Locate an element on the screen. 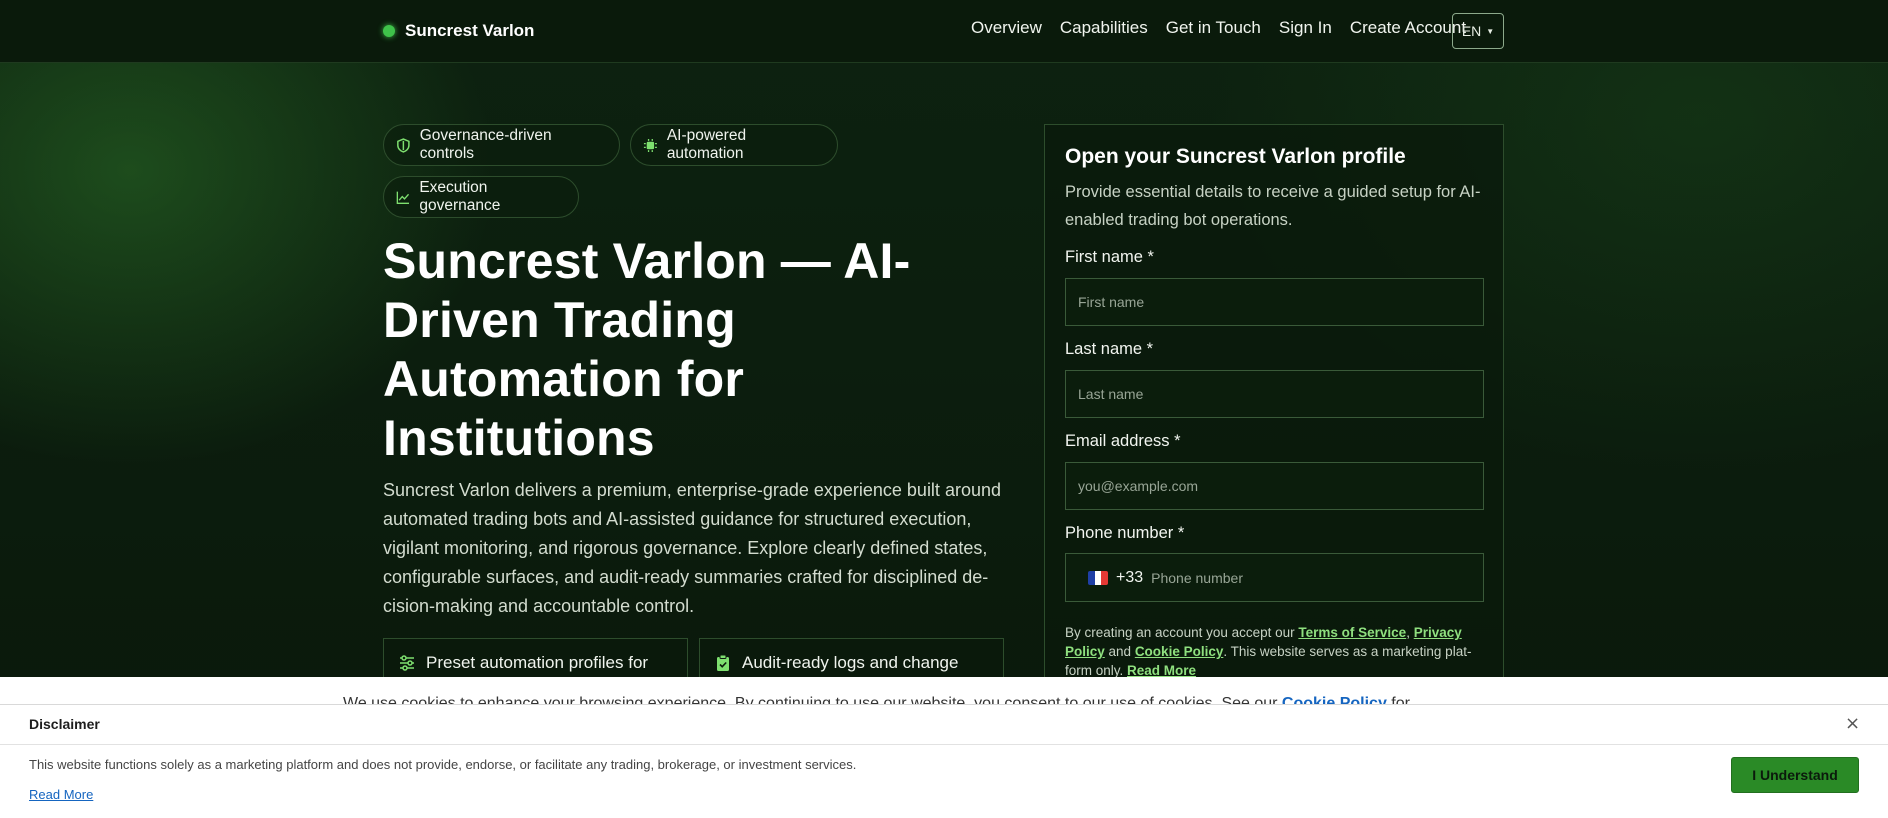  last-name-label: Last name * is located at coordinates (1109, 349).